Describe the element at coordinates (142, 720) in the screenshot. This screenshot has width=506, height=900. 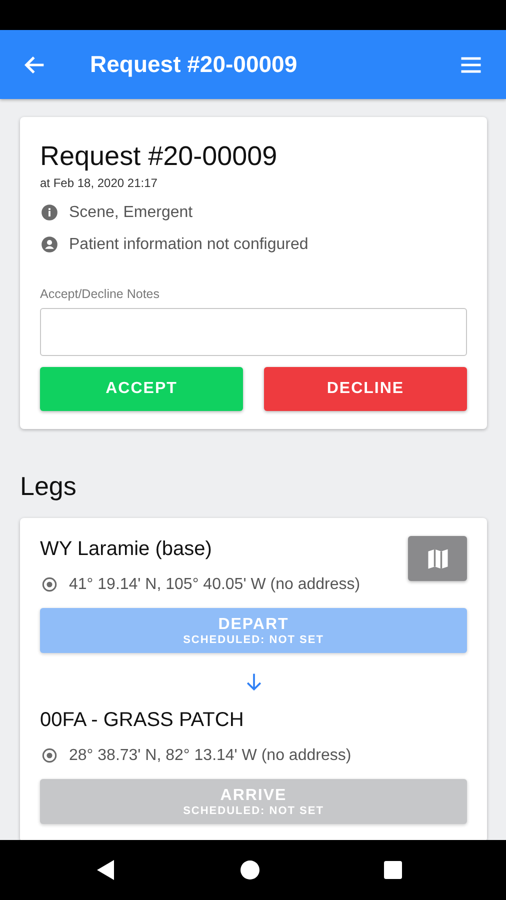
I see `stop-name: 00FA - GRASS PATCH` at that location.